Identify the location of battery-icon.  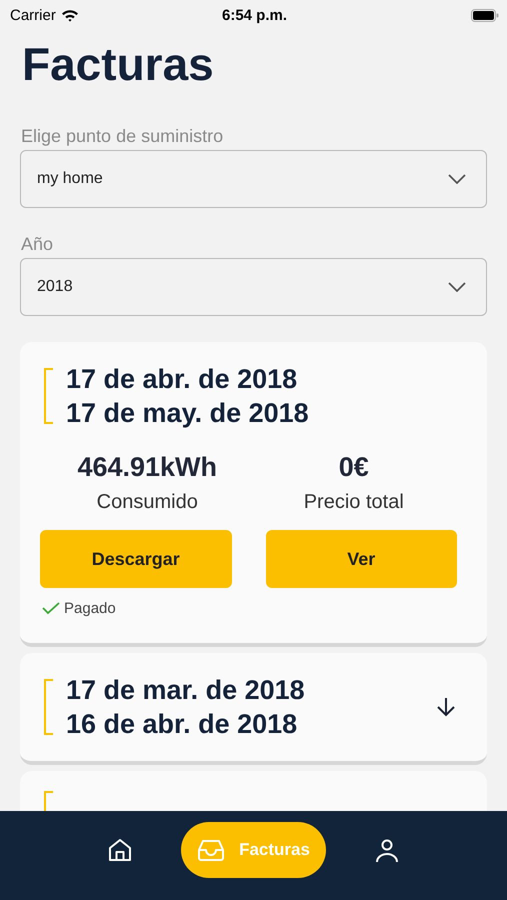
(485, 15).